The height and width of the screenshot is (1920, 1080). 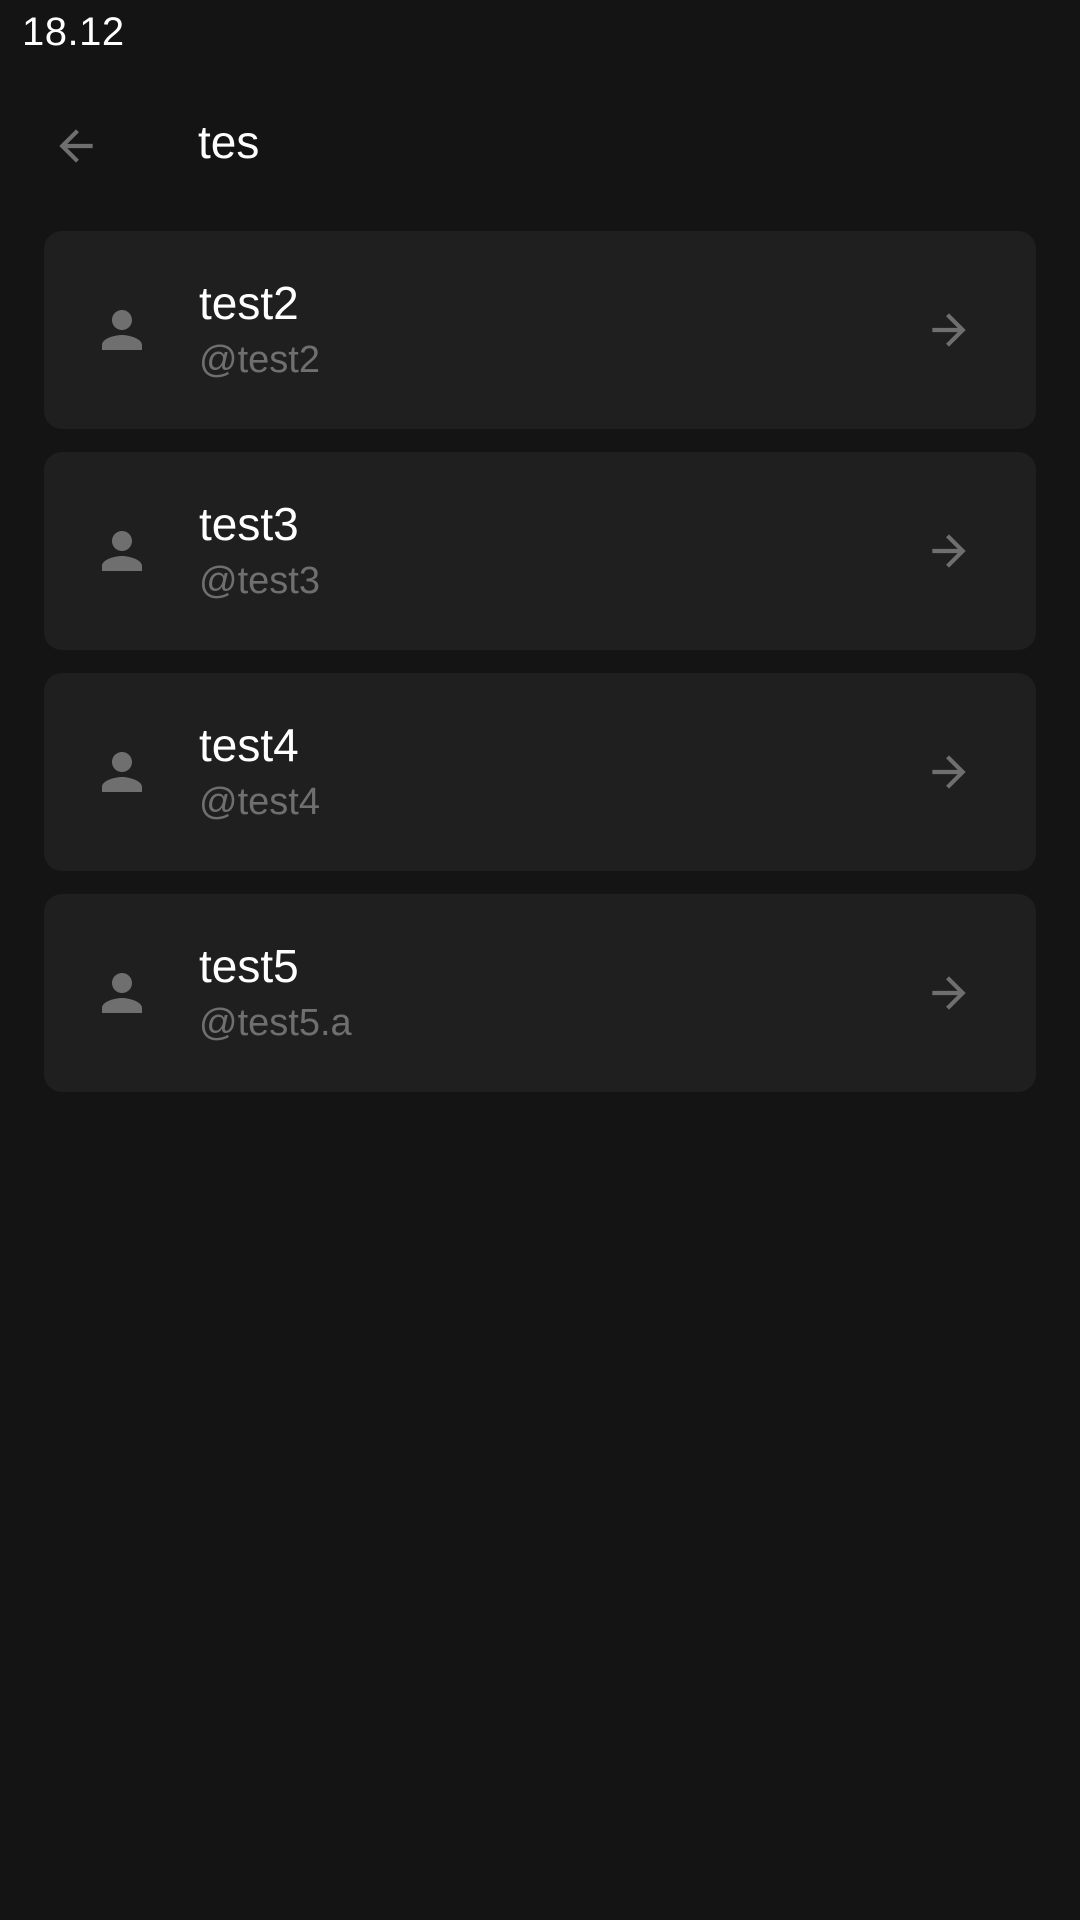 I want to click on app-bar: tes, so click(x=540, y=142).